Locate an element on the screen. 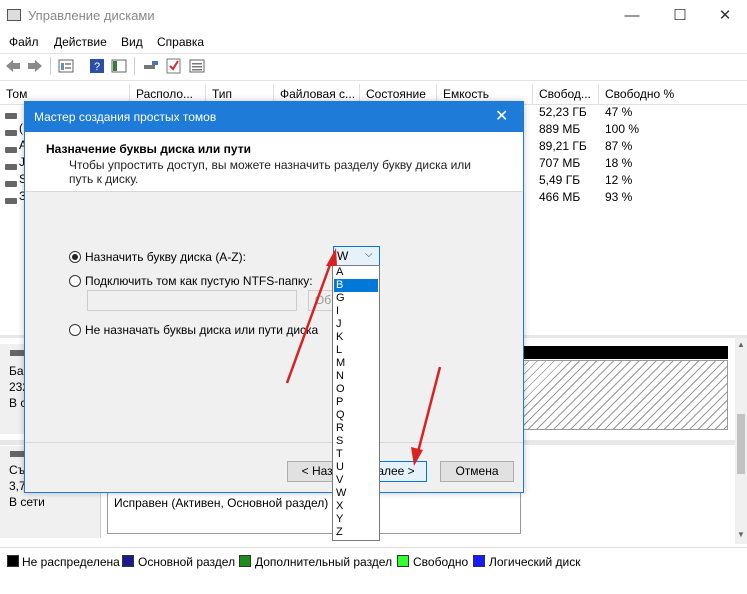 The image size is (747, 594). annotation-arrows is located at coordinates (363, 357).